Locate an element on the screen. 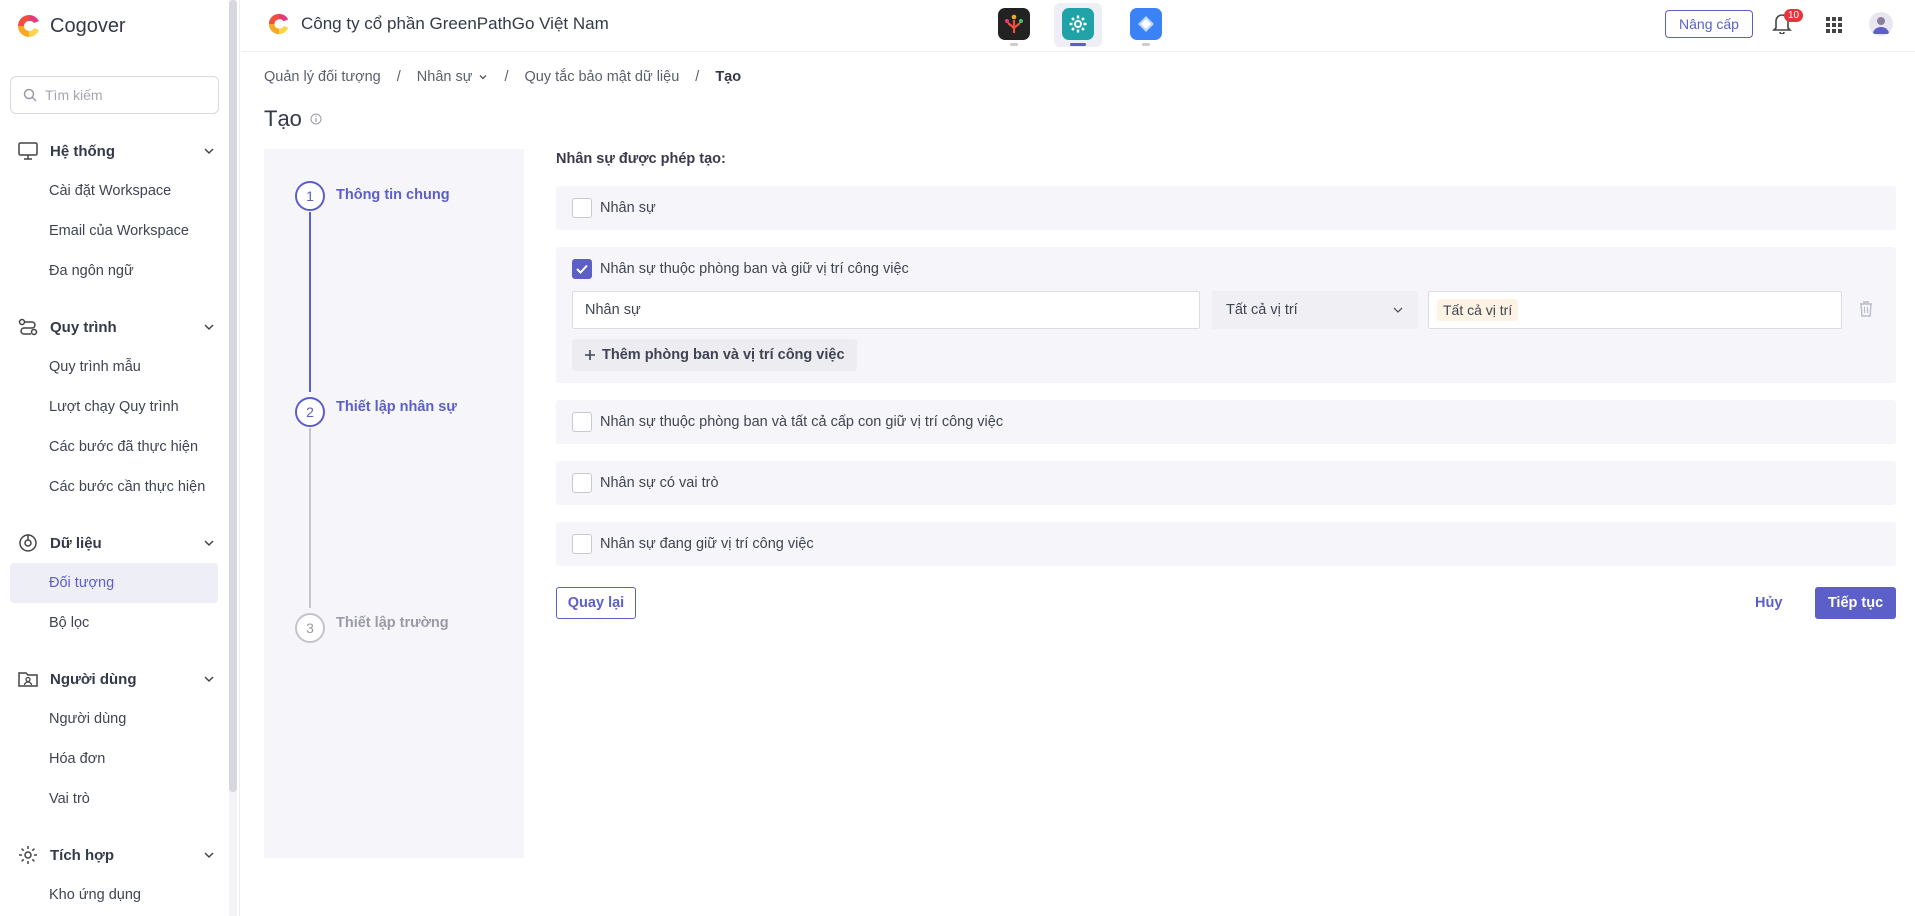 This screenshot has width=1915, height=916. nav-group-du-lieu: Dữ liệu Đối tượng Bộ lọc is located at coordinates (114, 583).